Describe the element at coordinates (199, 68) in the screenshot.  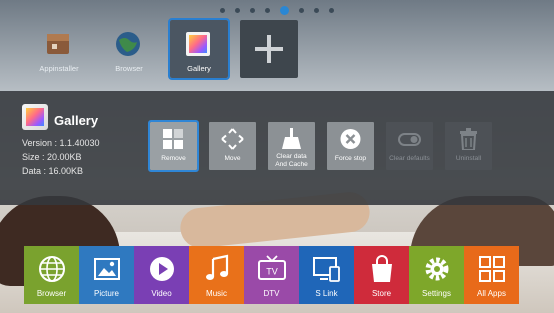
I see `app-tile-label: Gallery` at that location.